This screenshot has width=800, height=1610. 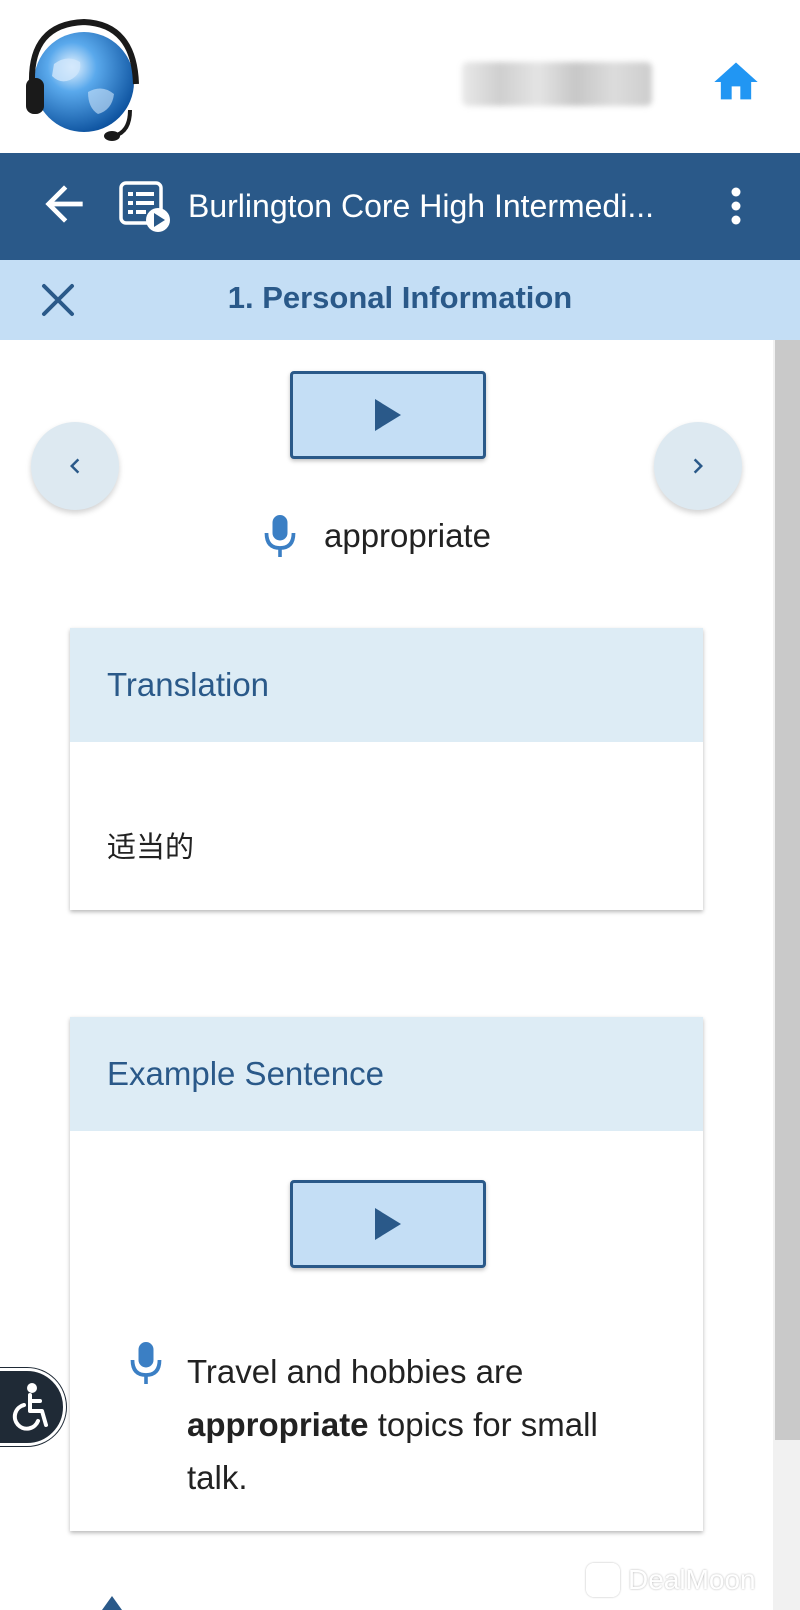 I want to click on word-audio-play-button, so click(x=388, y=415).